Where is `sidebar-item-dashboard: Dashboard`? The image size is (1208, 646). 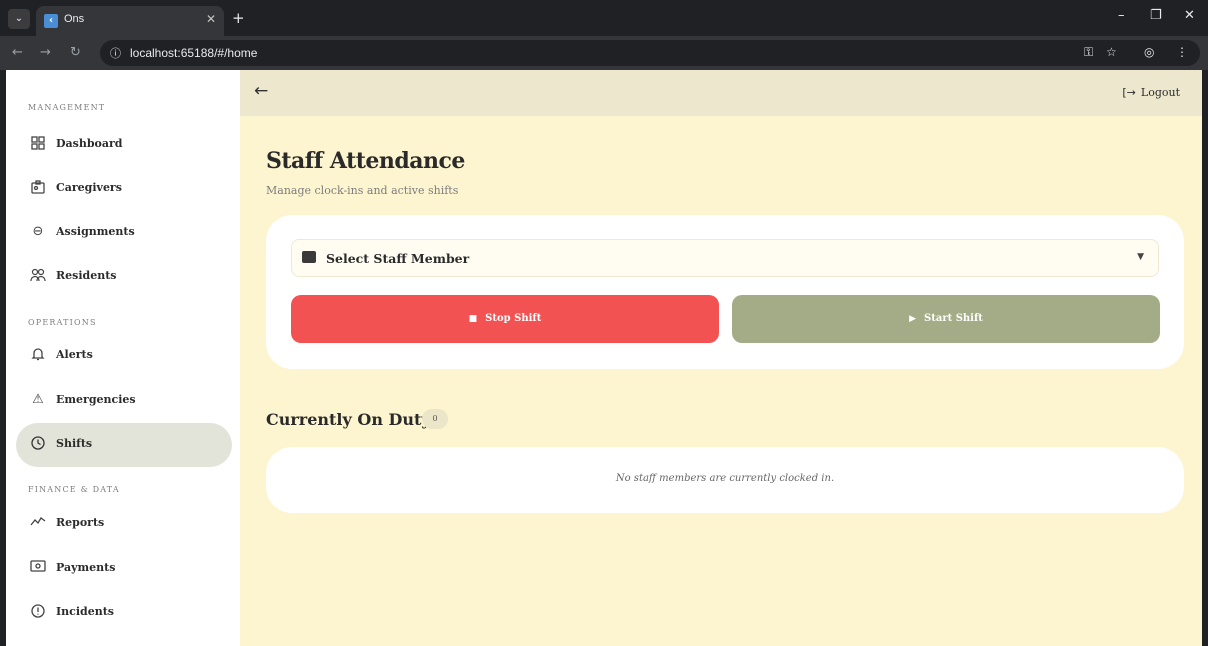
sidebar-item-dashboard: Dashboard is located at coordinates (124, 145).